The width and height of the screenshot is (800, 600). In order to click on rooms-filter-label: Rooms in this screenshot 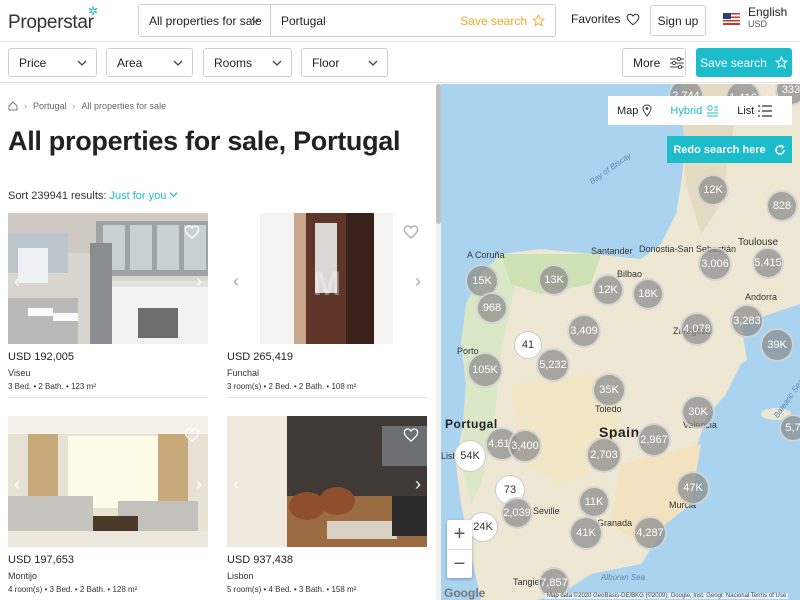, I will do `click(233, 62)`.